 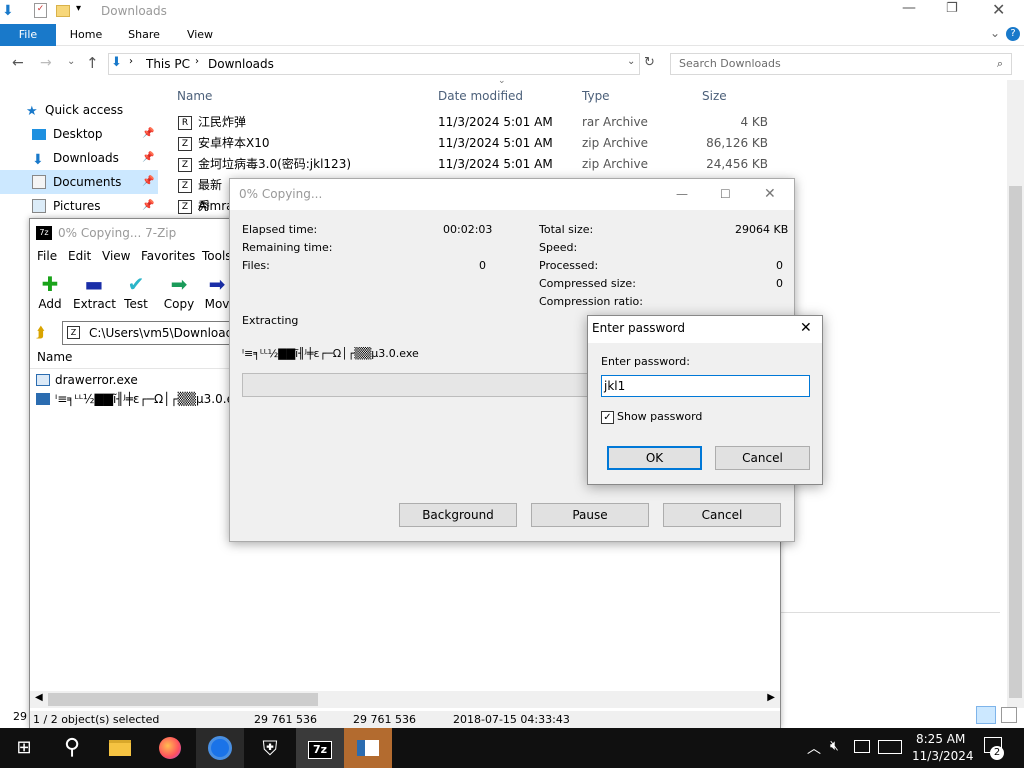 What do you see at coordinates (194, 96) in the screenshot?
I see `column-header-name: Name` at bounding box center [194, 96].